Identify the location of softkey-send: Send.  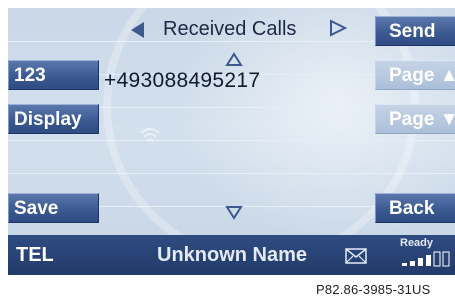
(415, 31).